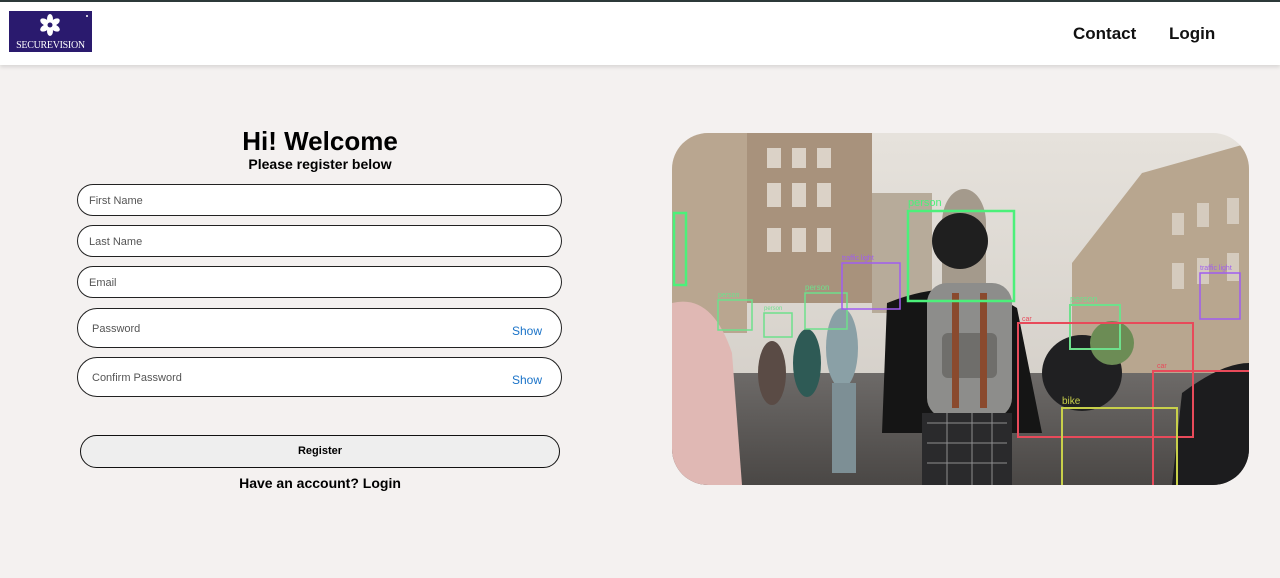 This screenshot has width=1280, height=578. Describe the element at coordinates (299, 483) in the screenshot. I see `account-prompt-text: Have an account?` at that location.